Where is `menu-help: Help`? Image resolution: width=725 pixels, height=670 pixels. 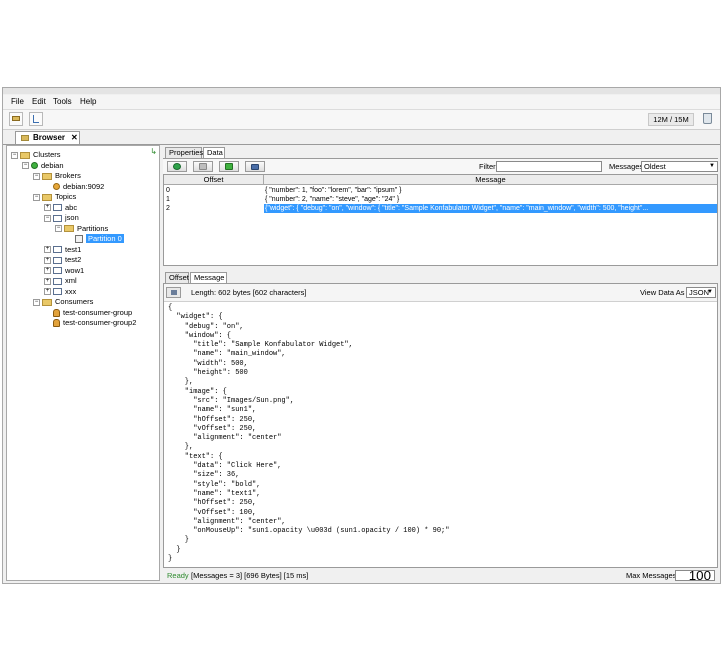 menu-help: Help is located at coordinates (88, 101).